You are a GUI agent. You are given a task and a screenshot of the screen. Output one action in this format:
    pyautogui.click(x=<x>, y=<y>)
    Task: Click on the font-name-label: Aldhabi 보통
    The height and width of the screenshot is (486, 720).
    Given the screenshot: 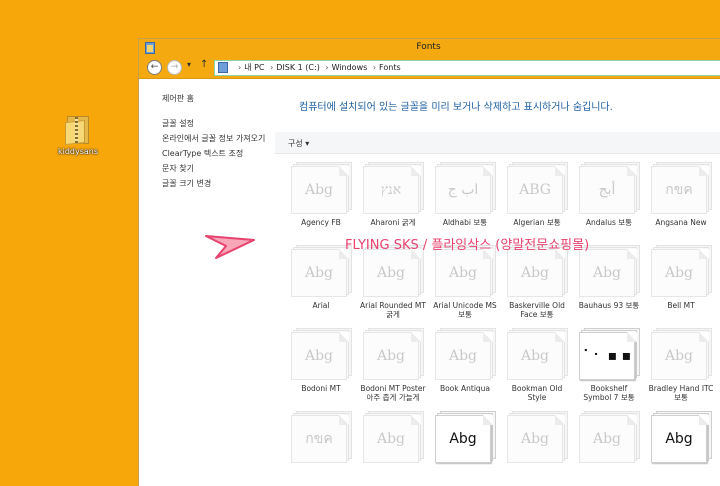 What is the action you would take?
    pyautogui.click(x=465, y=222)
    